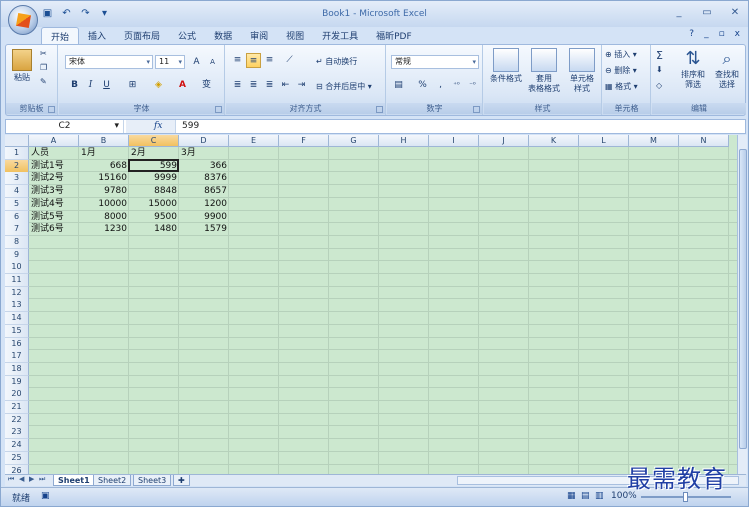  I want to click on next-sheet-icon: ▶, so click(31, 479).